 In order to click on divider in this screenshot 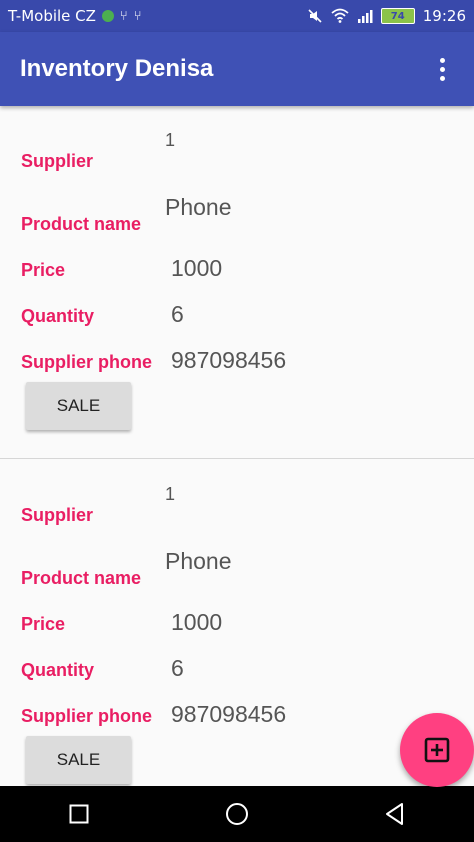, I will do `click(237, 458)`.